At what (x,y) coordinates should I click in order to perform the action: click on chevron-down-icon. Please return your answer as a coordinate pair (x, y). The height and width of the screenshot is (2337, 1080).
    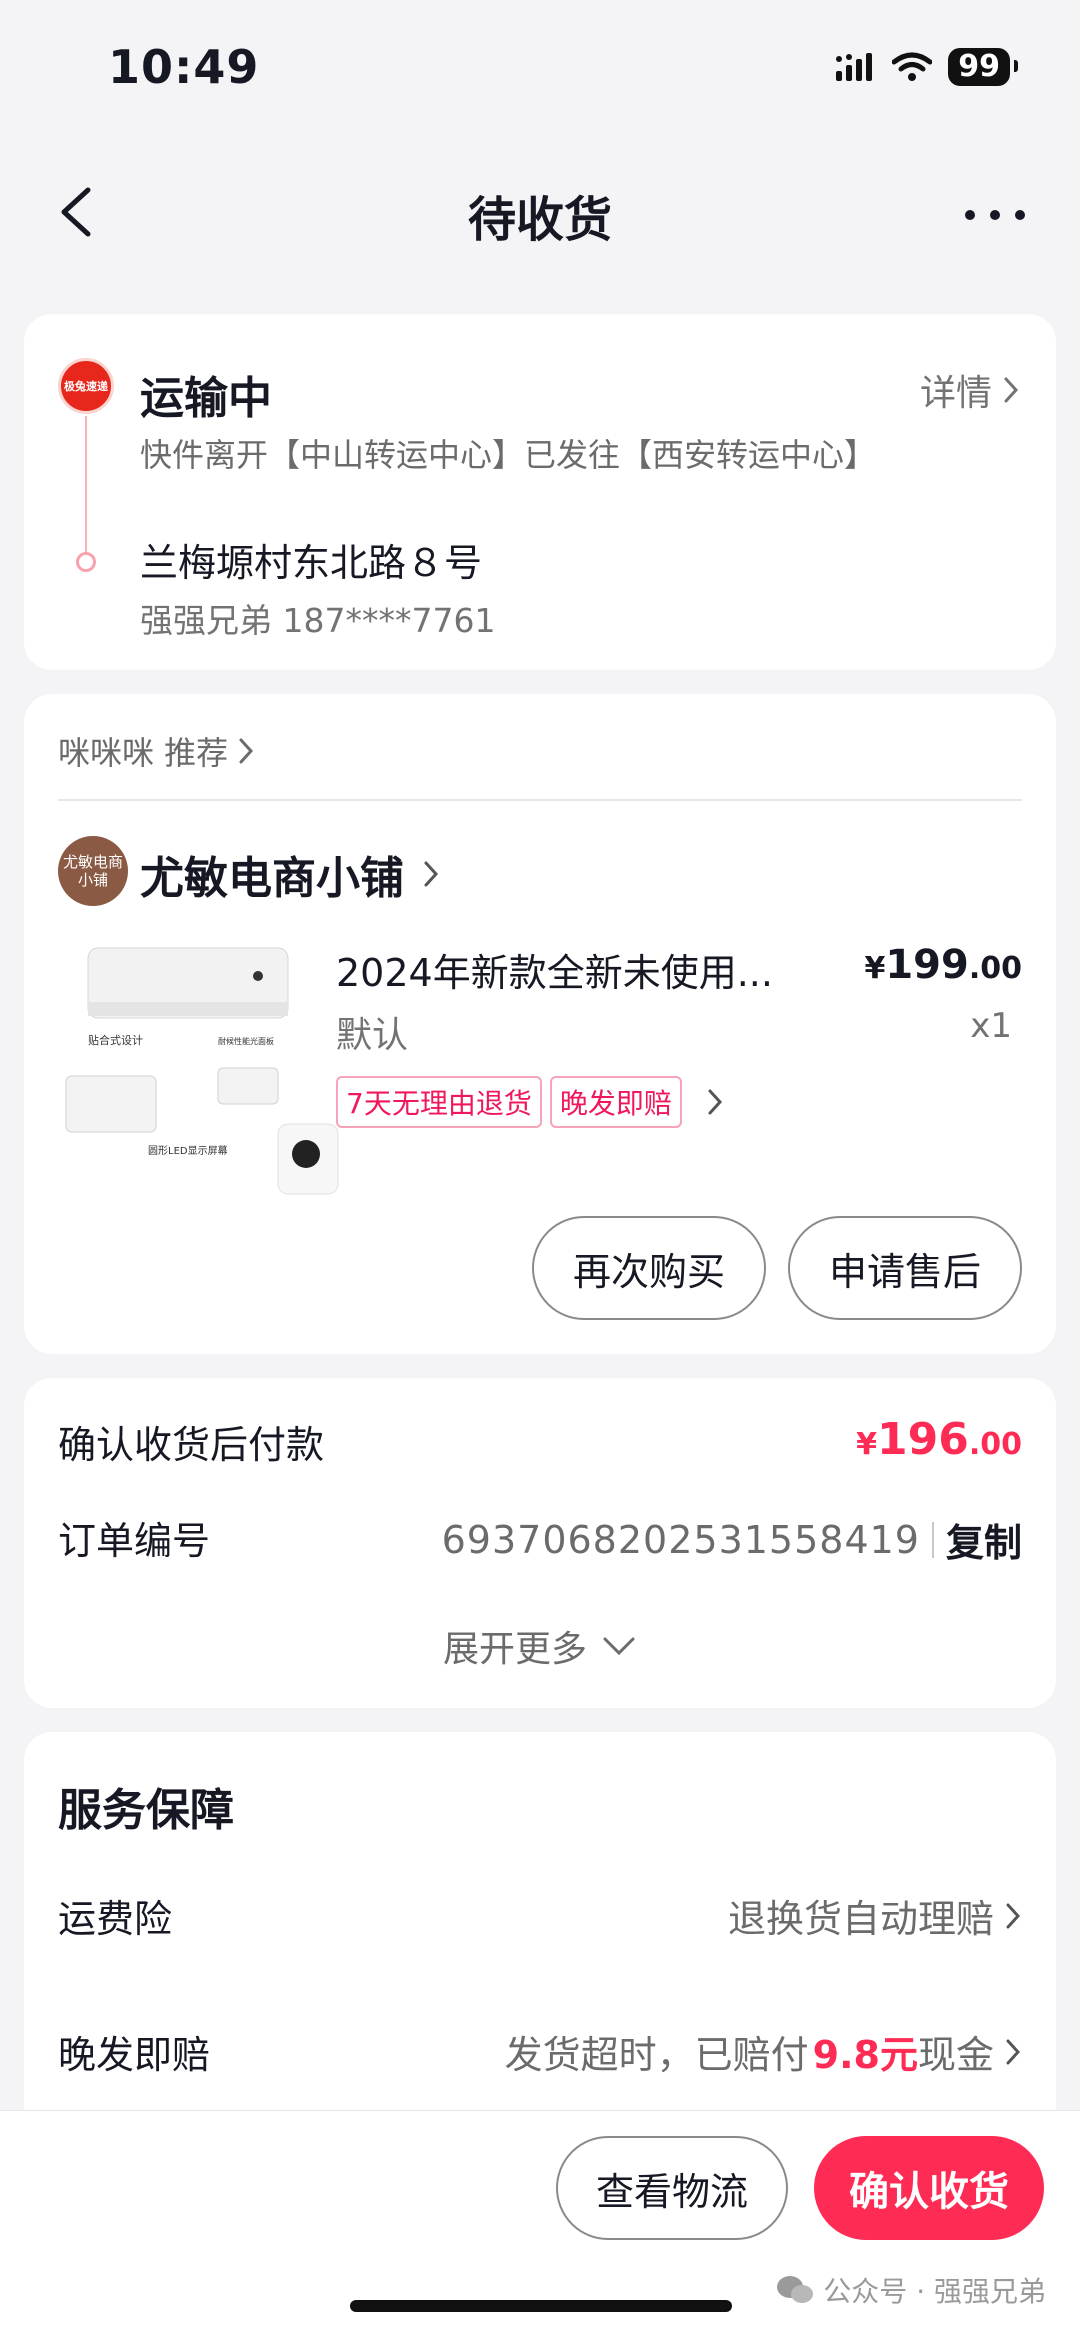
    Looking at the image, I should click on (619, 1646).